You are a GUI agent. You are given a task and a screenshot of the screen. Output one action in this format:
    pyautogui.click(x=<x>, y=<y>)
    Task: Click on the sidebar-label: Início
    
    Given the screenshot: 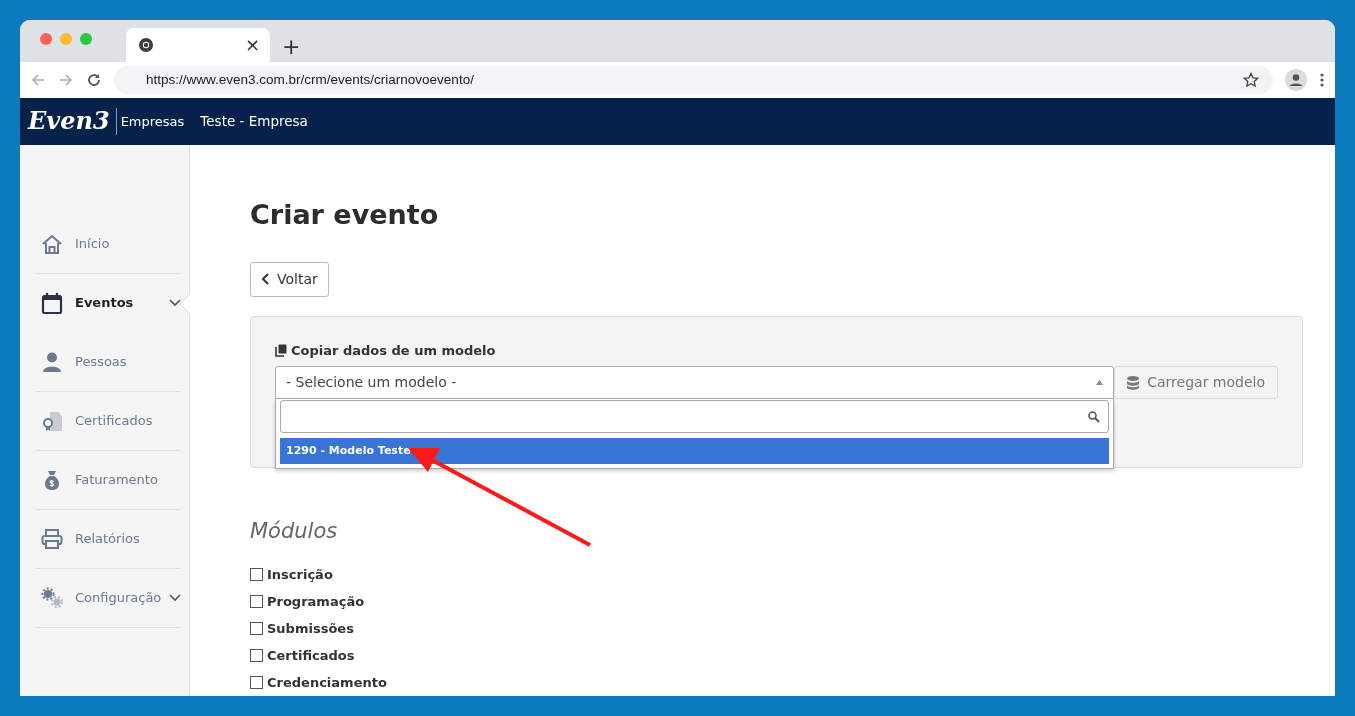 What is the action you would take?
    pyautogui.click(x=93, y=244)
    